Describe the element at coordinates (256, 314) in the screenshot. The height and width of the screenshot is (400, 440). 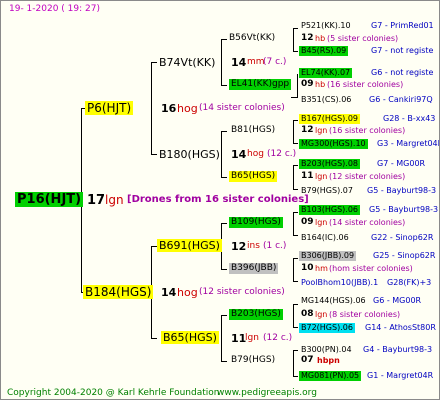
I see `gen3-node: B203(HGS)` at that location.